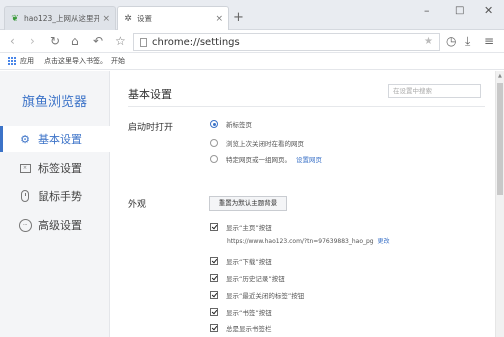 The height and width of the screenshot is (337, 504). I want to click on sidebar-item-label: 基本设置, so click(60, 139).